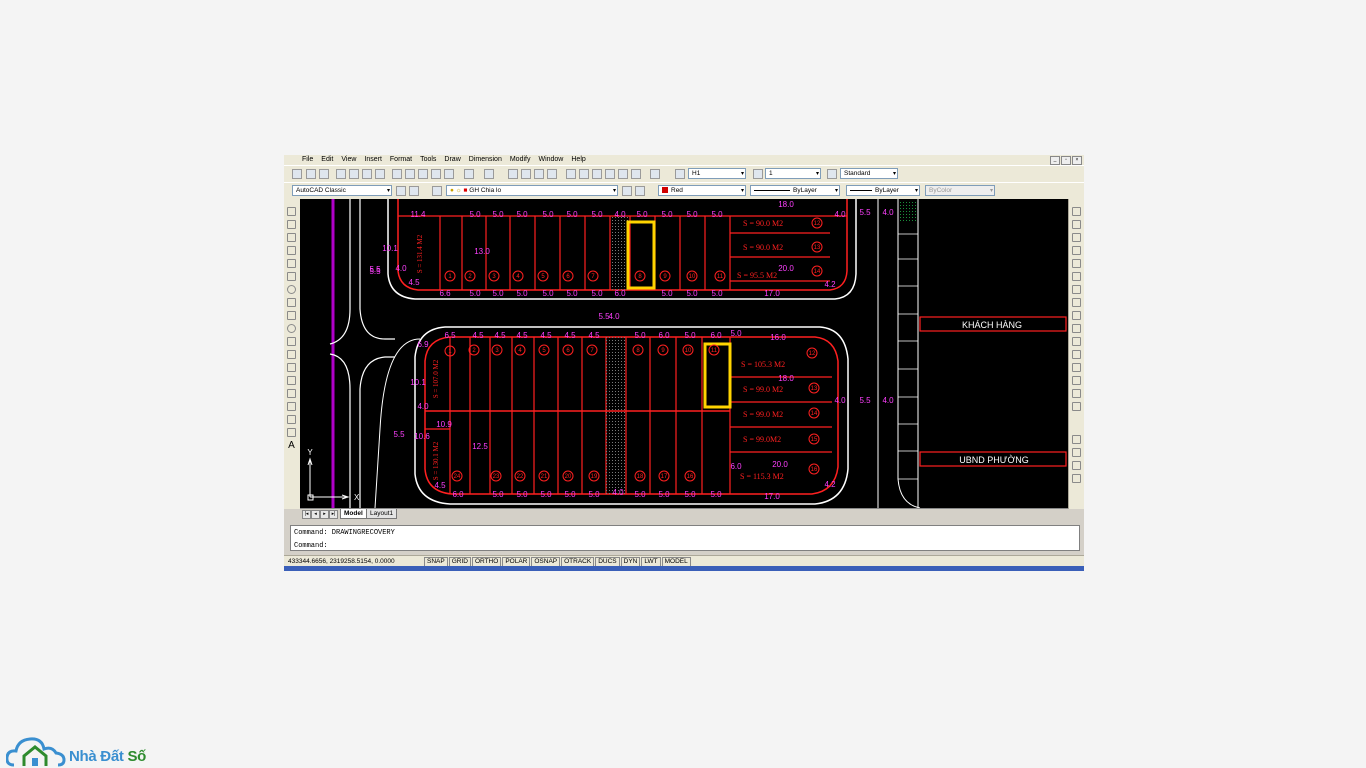 Image resolution: width=1366 pixels, height=768 pixels. I want to click on paste-icon, so click(423, 174).